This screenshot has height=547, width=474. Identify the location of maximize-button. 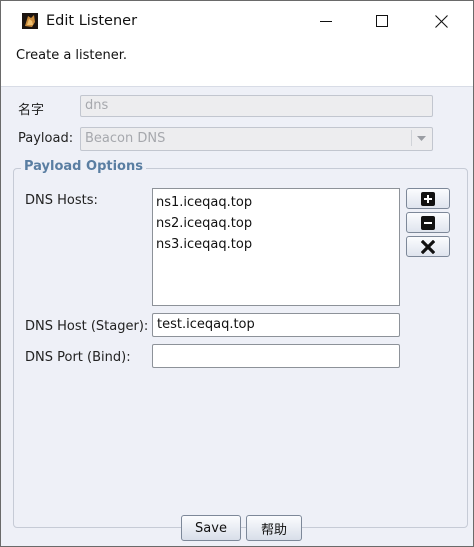
(382, 21).